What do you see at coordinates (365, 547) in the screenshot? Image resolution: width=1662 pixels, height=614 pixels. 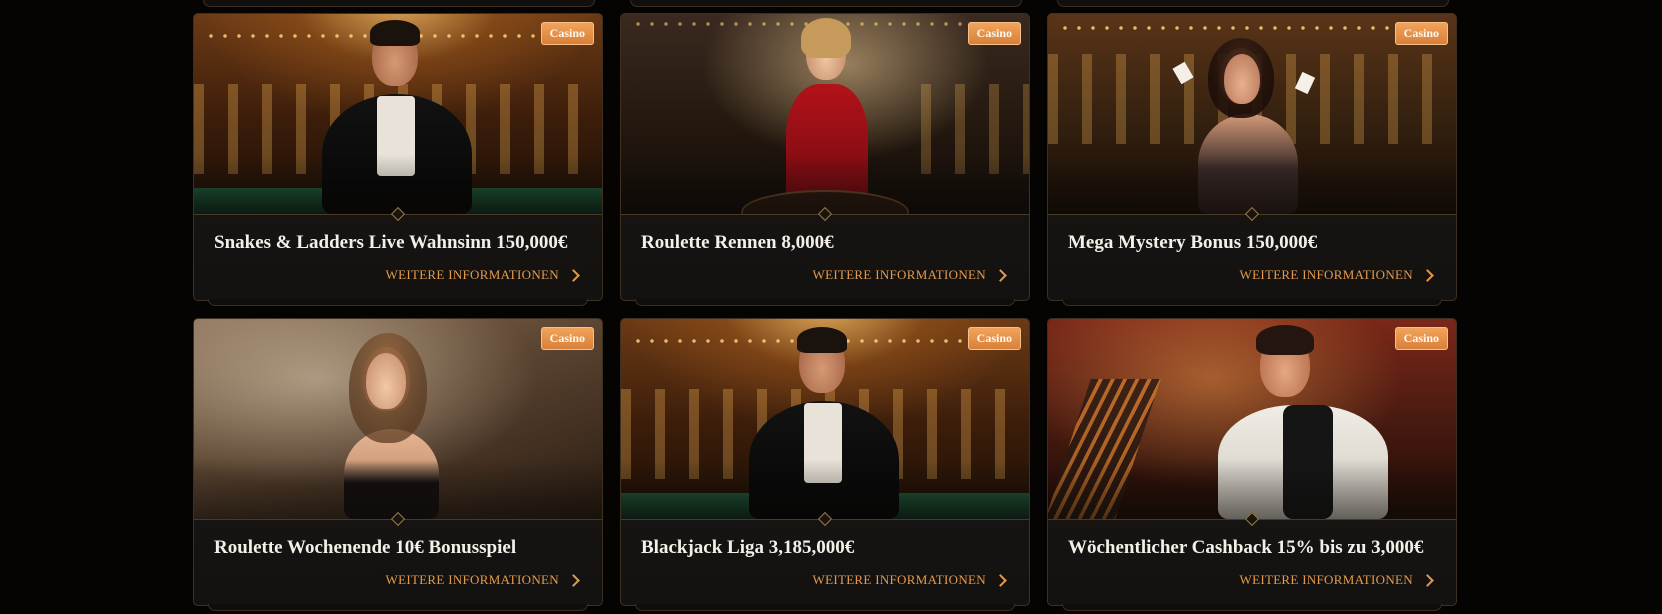 I see `promo-title: Roulette Wochenende 10€ Bonusspiel` at bounding box center [365, 547].